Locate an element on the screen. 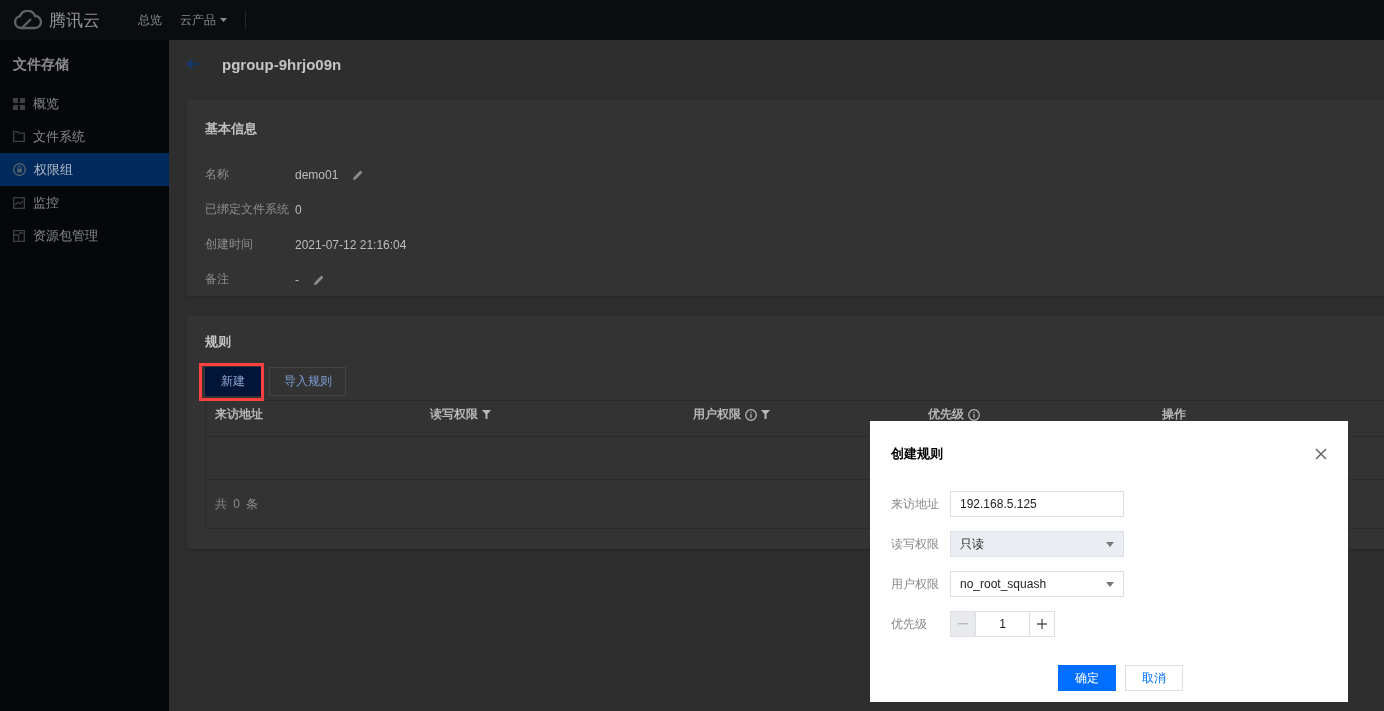 The width and height of the screenshot is (1384, 711). grid-icon is located at coordinates (19, 103).